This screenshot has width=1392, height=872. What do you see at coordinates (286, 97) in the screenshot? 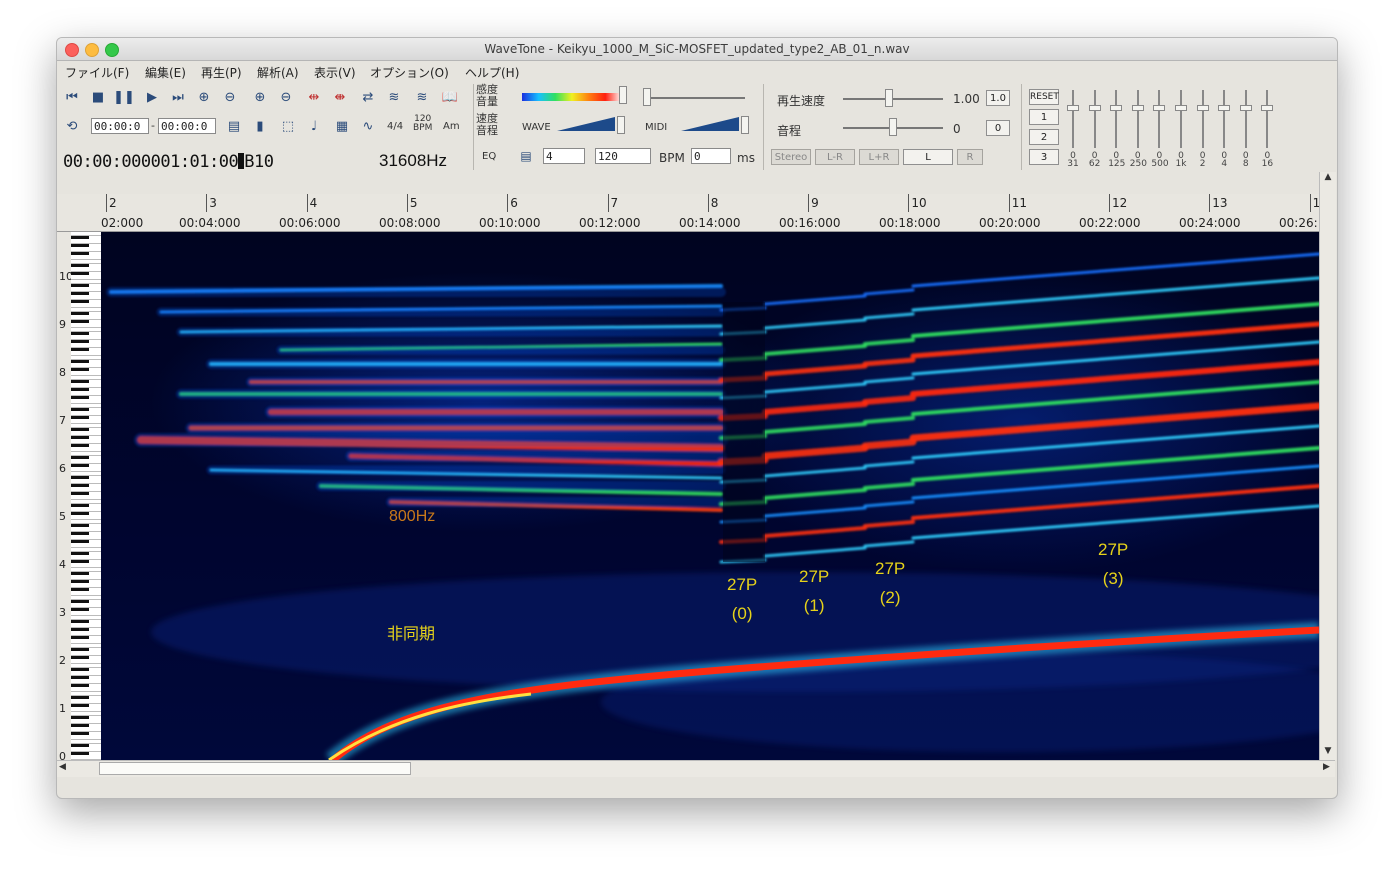
I see `zoom-out-v-icon: ⊖` at bounding box center [286, 97].